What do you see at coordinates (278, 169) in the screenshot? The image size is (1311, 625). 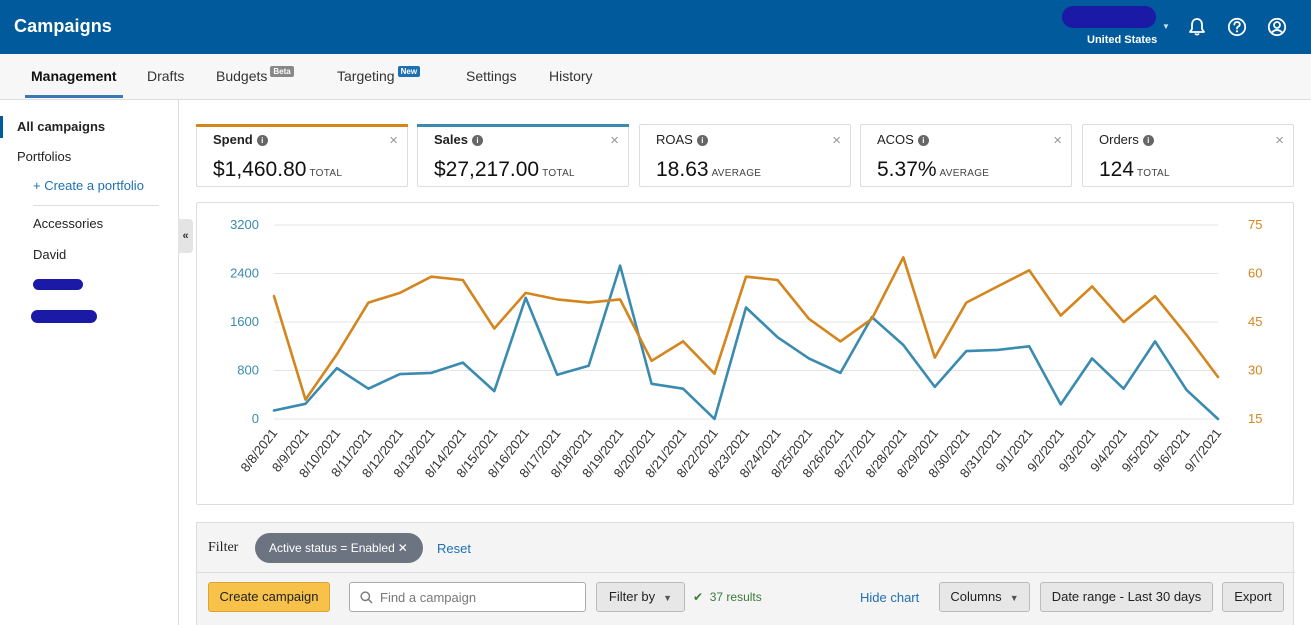 I see `metric-value: $1,460.80 TOTAL` at bounding box center [278, 169].